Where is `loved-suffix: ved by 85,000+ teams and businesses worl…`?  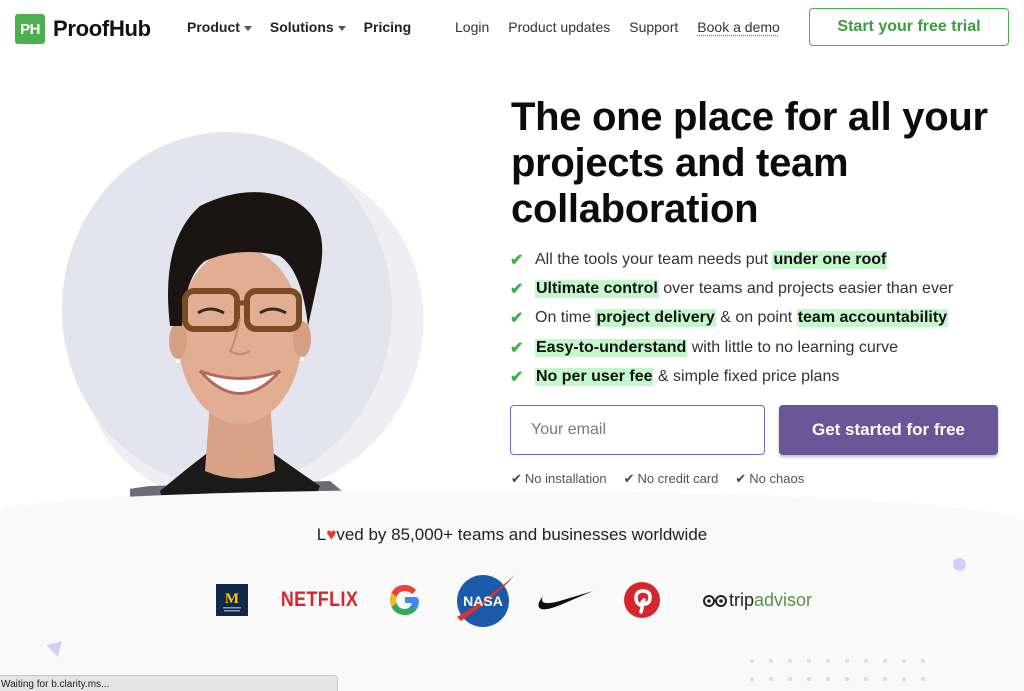 loved-suffix: ved by 85,000+ teams and businesses worl… is located at coordinates (522, 534).